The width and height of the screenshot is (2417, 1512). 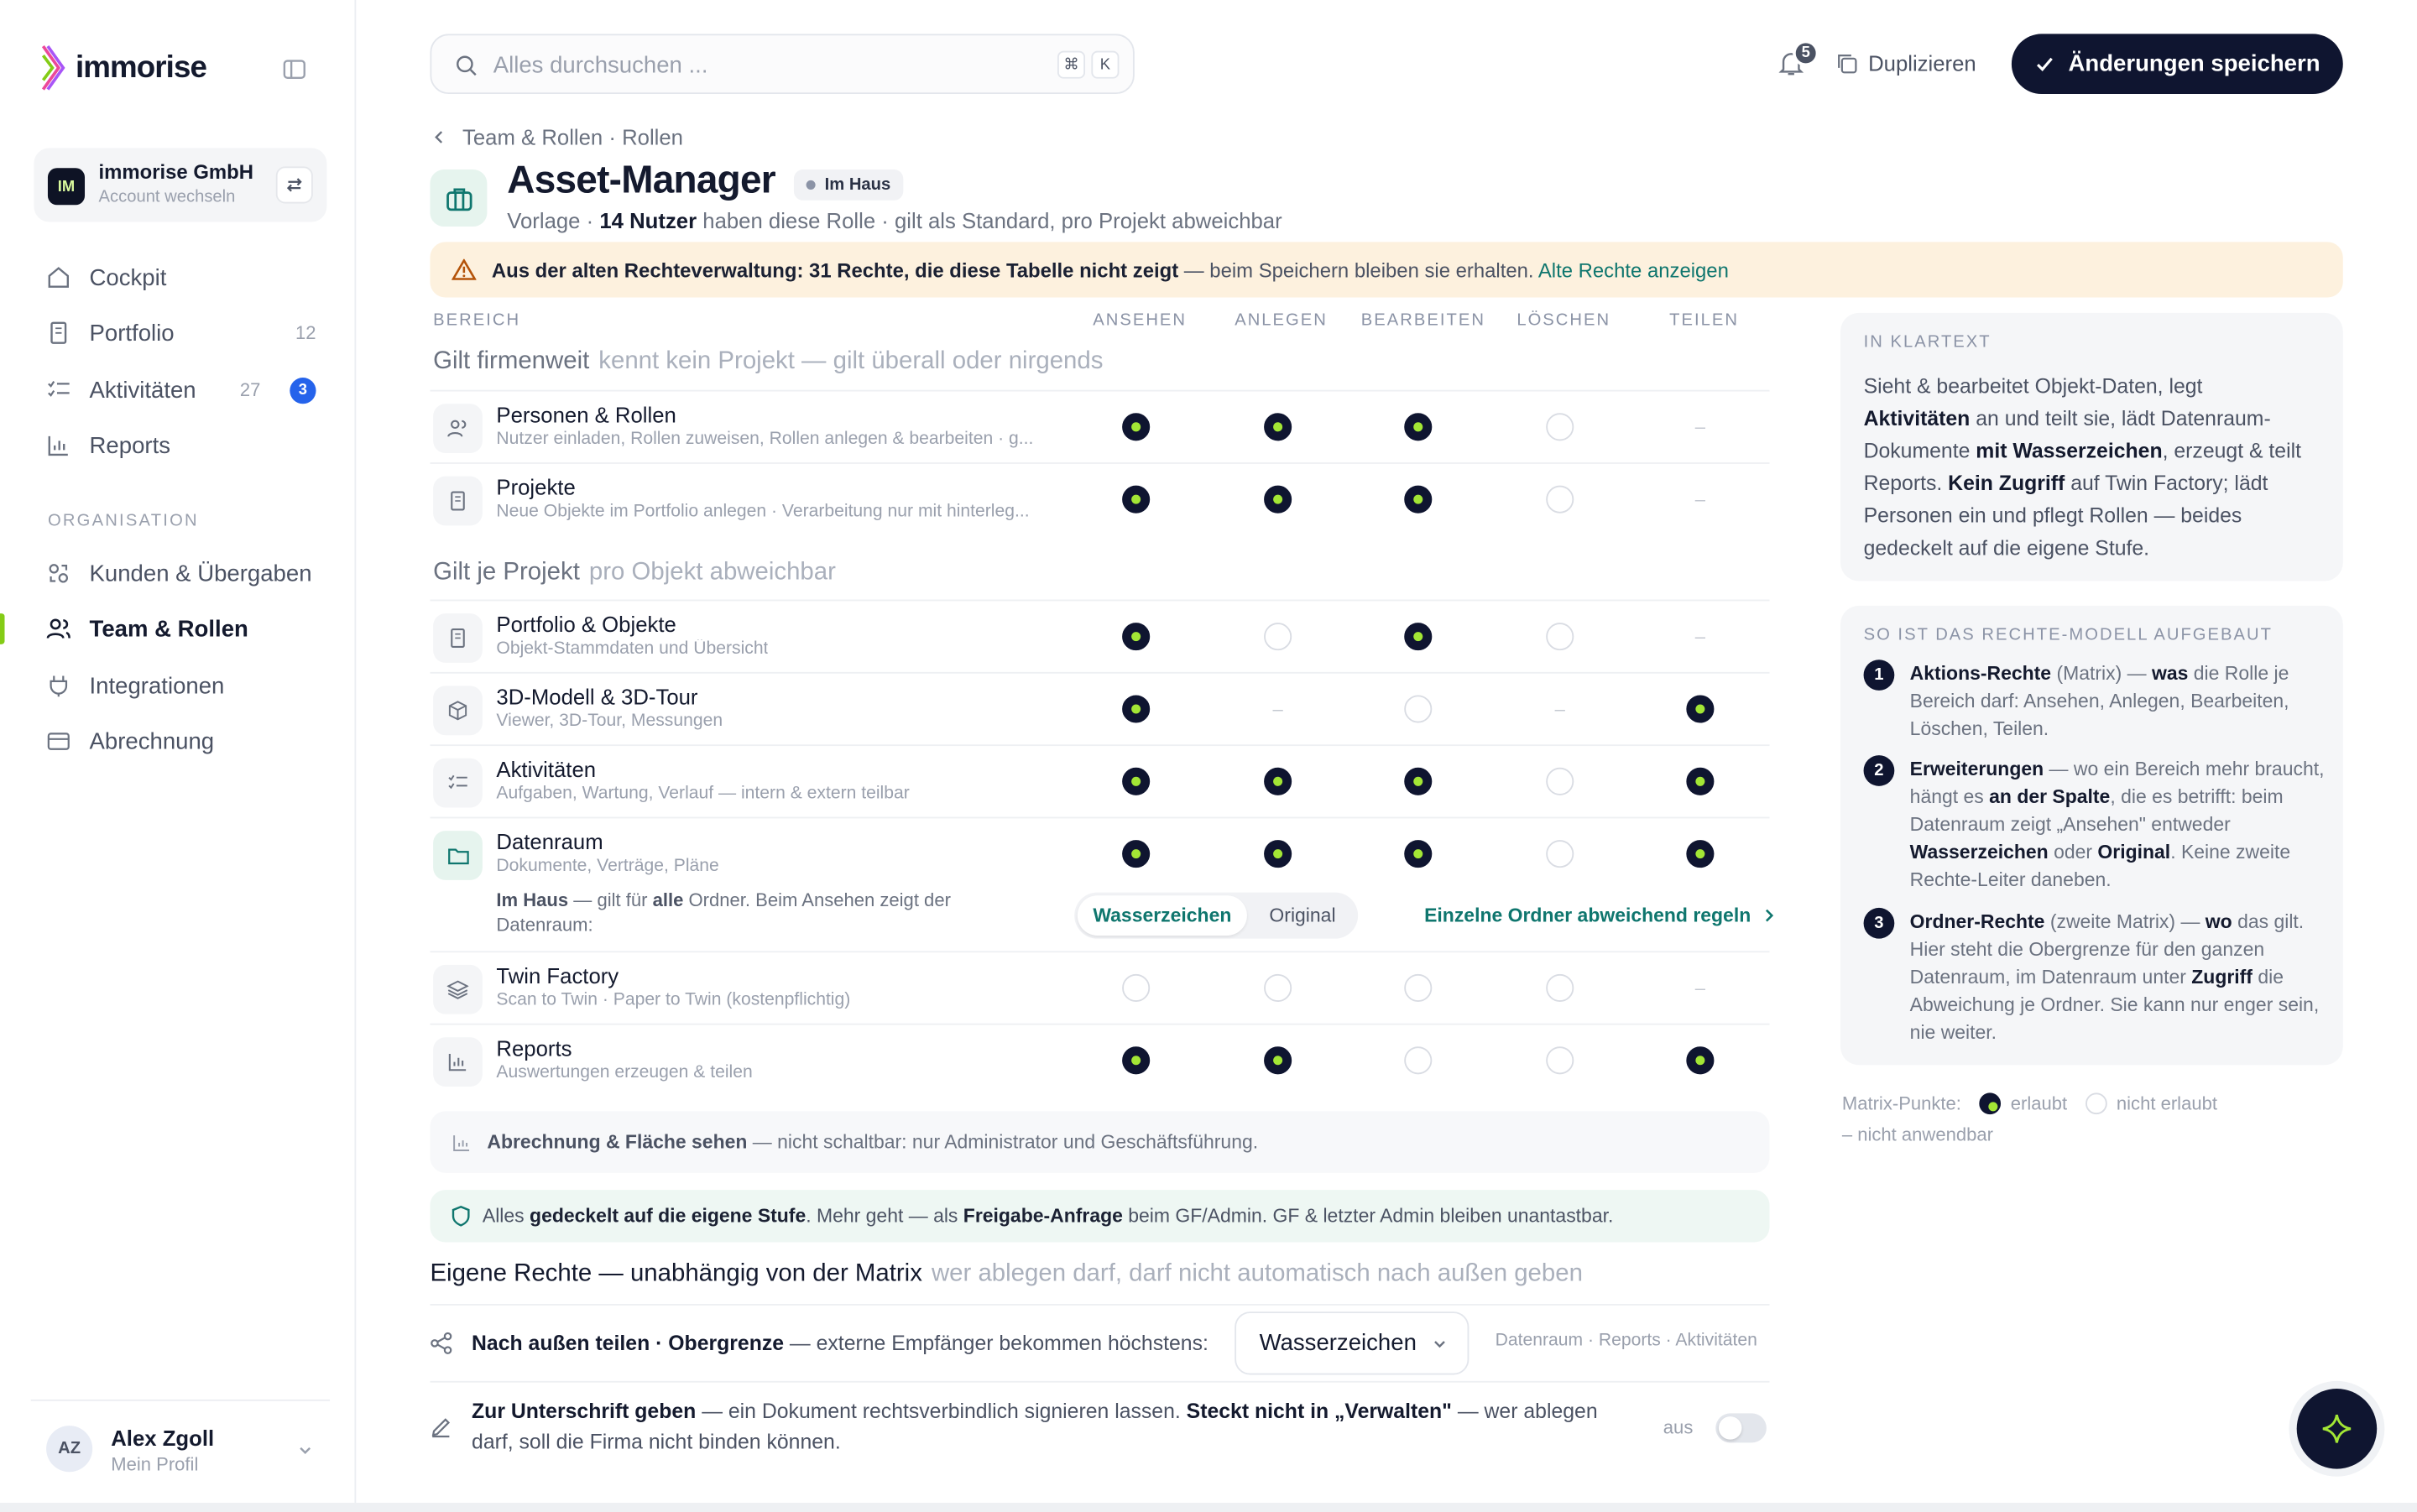 I want to click on sidebar-item-aktivitaeten: Aktivitäten 27 3, so click(x=185, y=390).